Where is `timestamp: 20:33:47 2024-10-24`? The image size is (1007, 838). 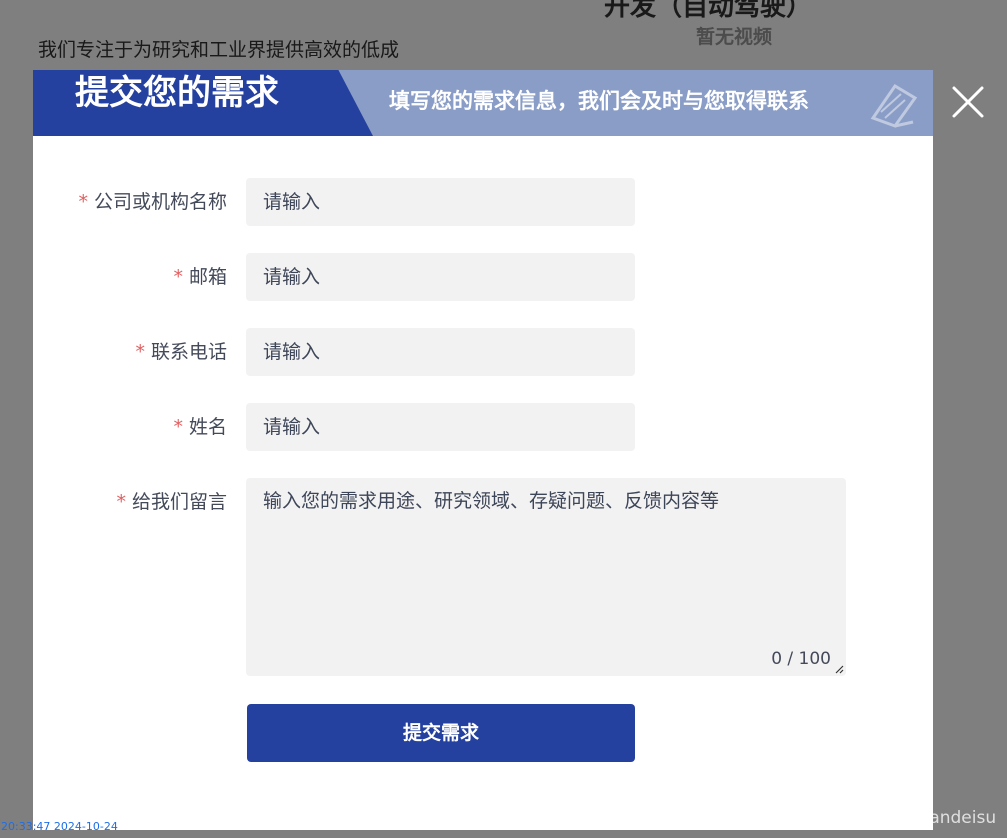 timestamp: 20:33:47 2024-10-24 is located at coordinates (59, 826).